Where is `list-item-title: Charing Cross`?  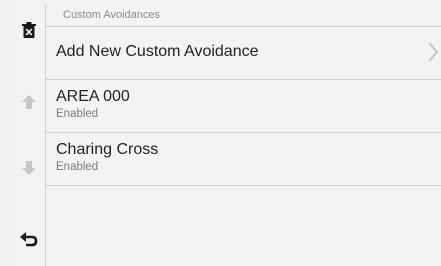 list-item-title: Charing Cross is located at coordinates (107, 149).